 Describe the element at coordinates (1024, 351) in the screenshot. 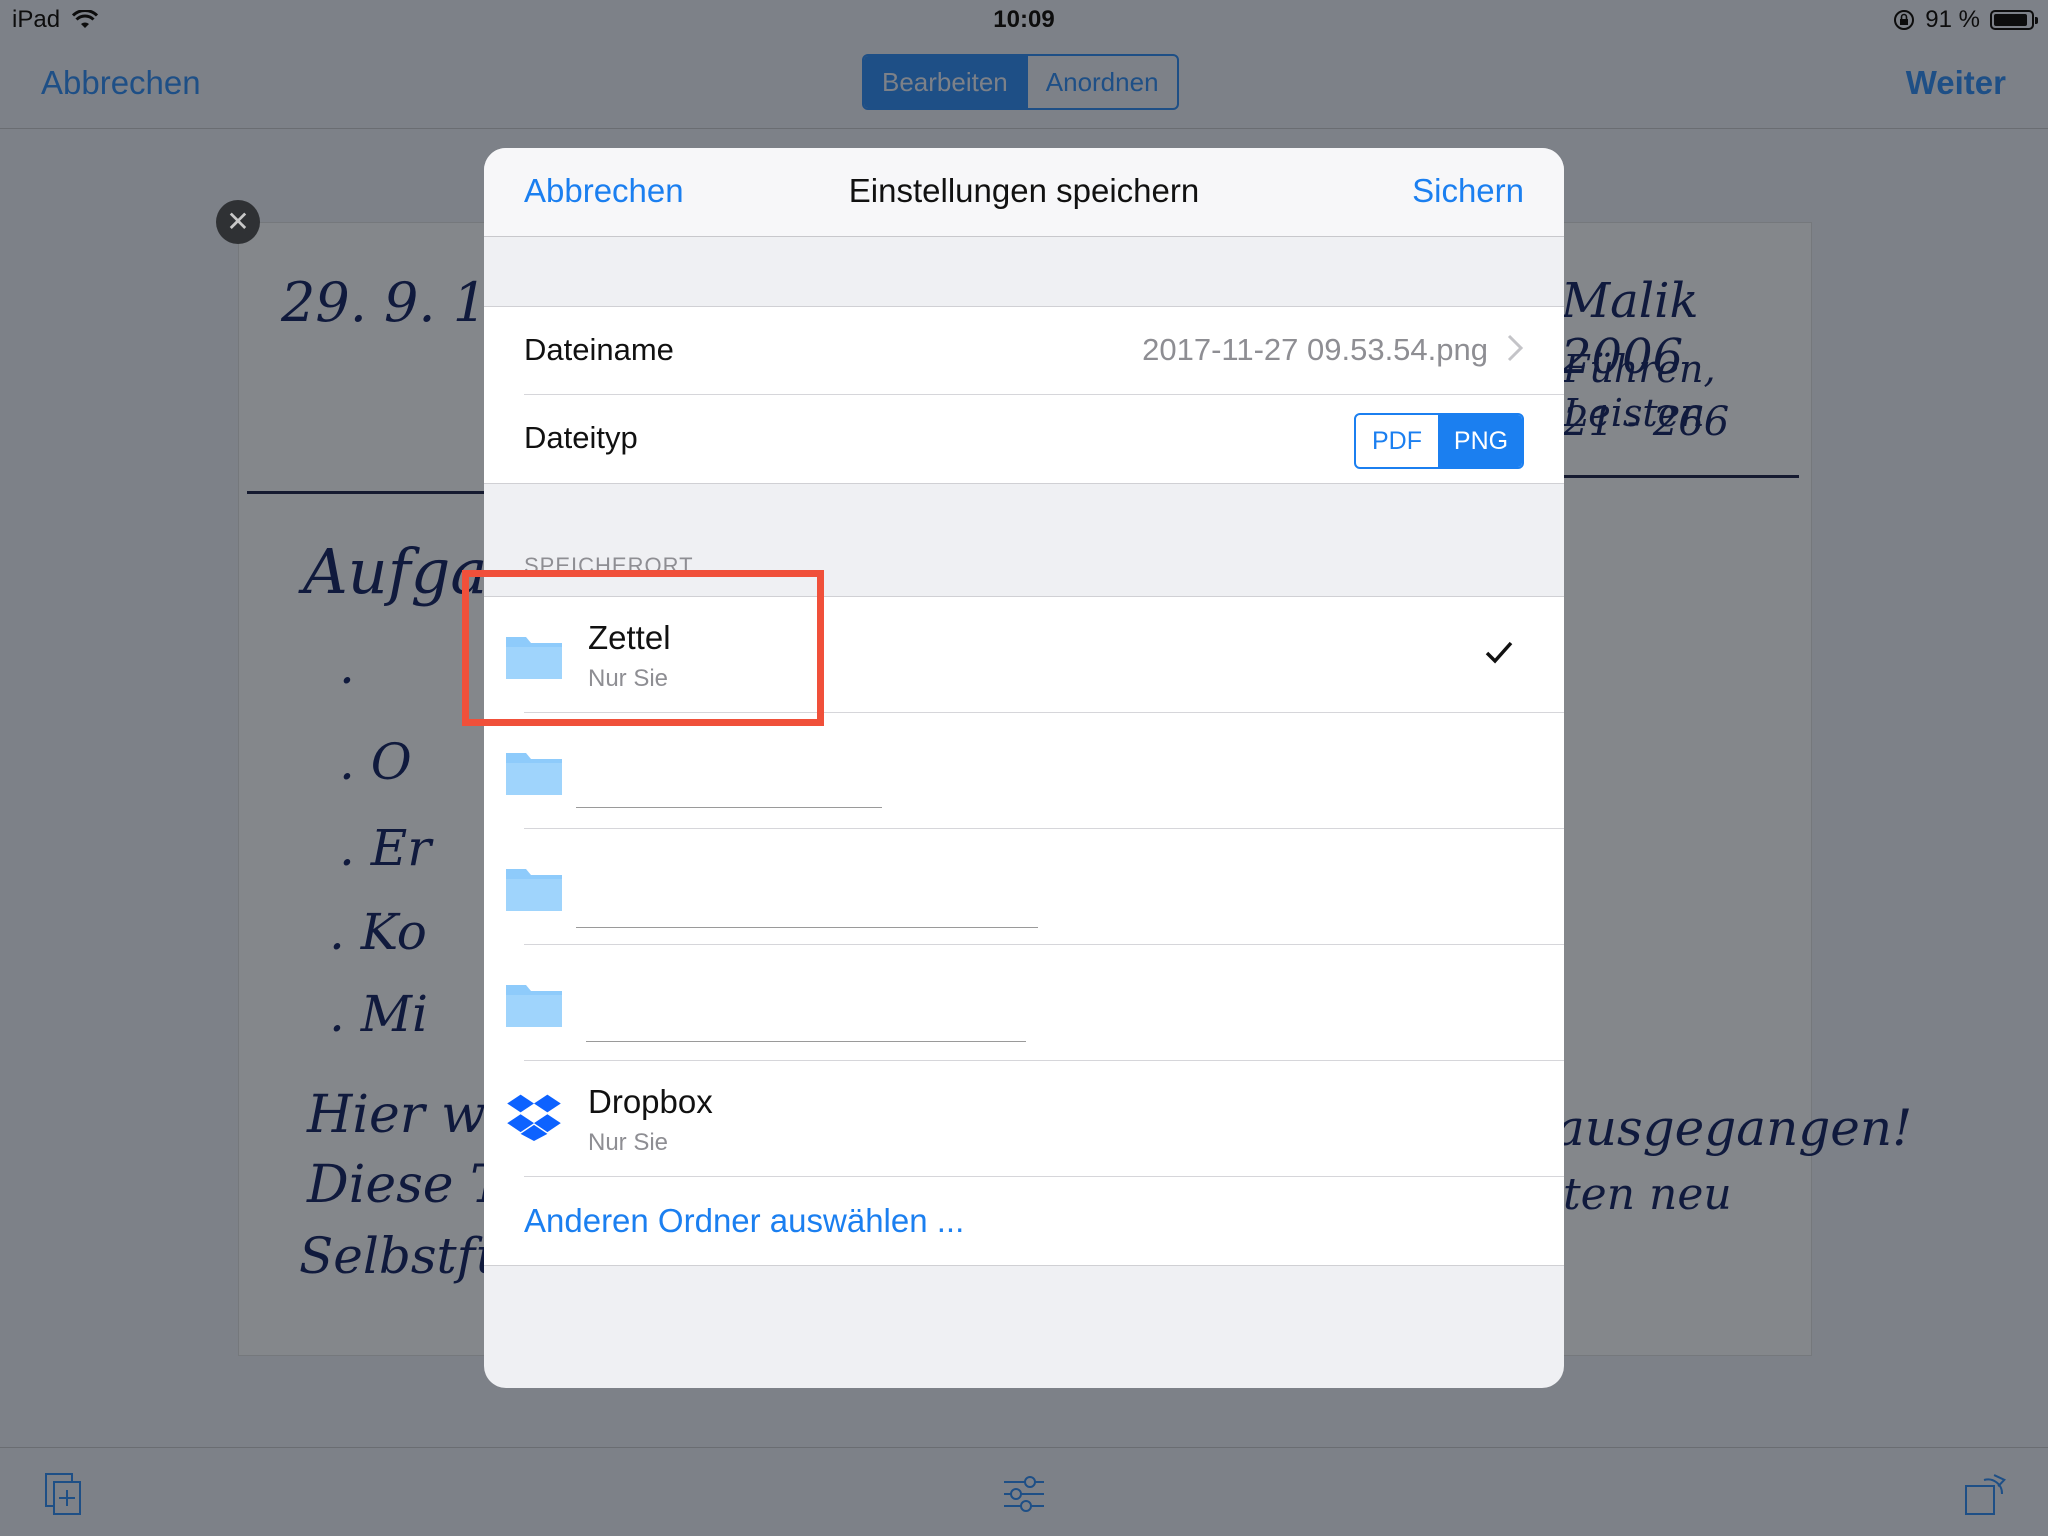

I see `filename-row: Dateiname 2017-11-27 09.53.54.png` at that location.